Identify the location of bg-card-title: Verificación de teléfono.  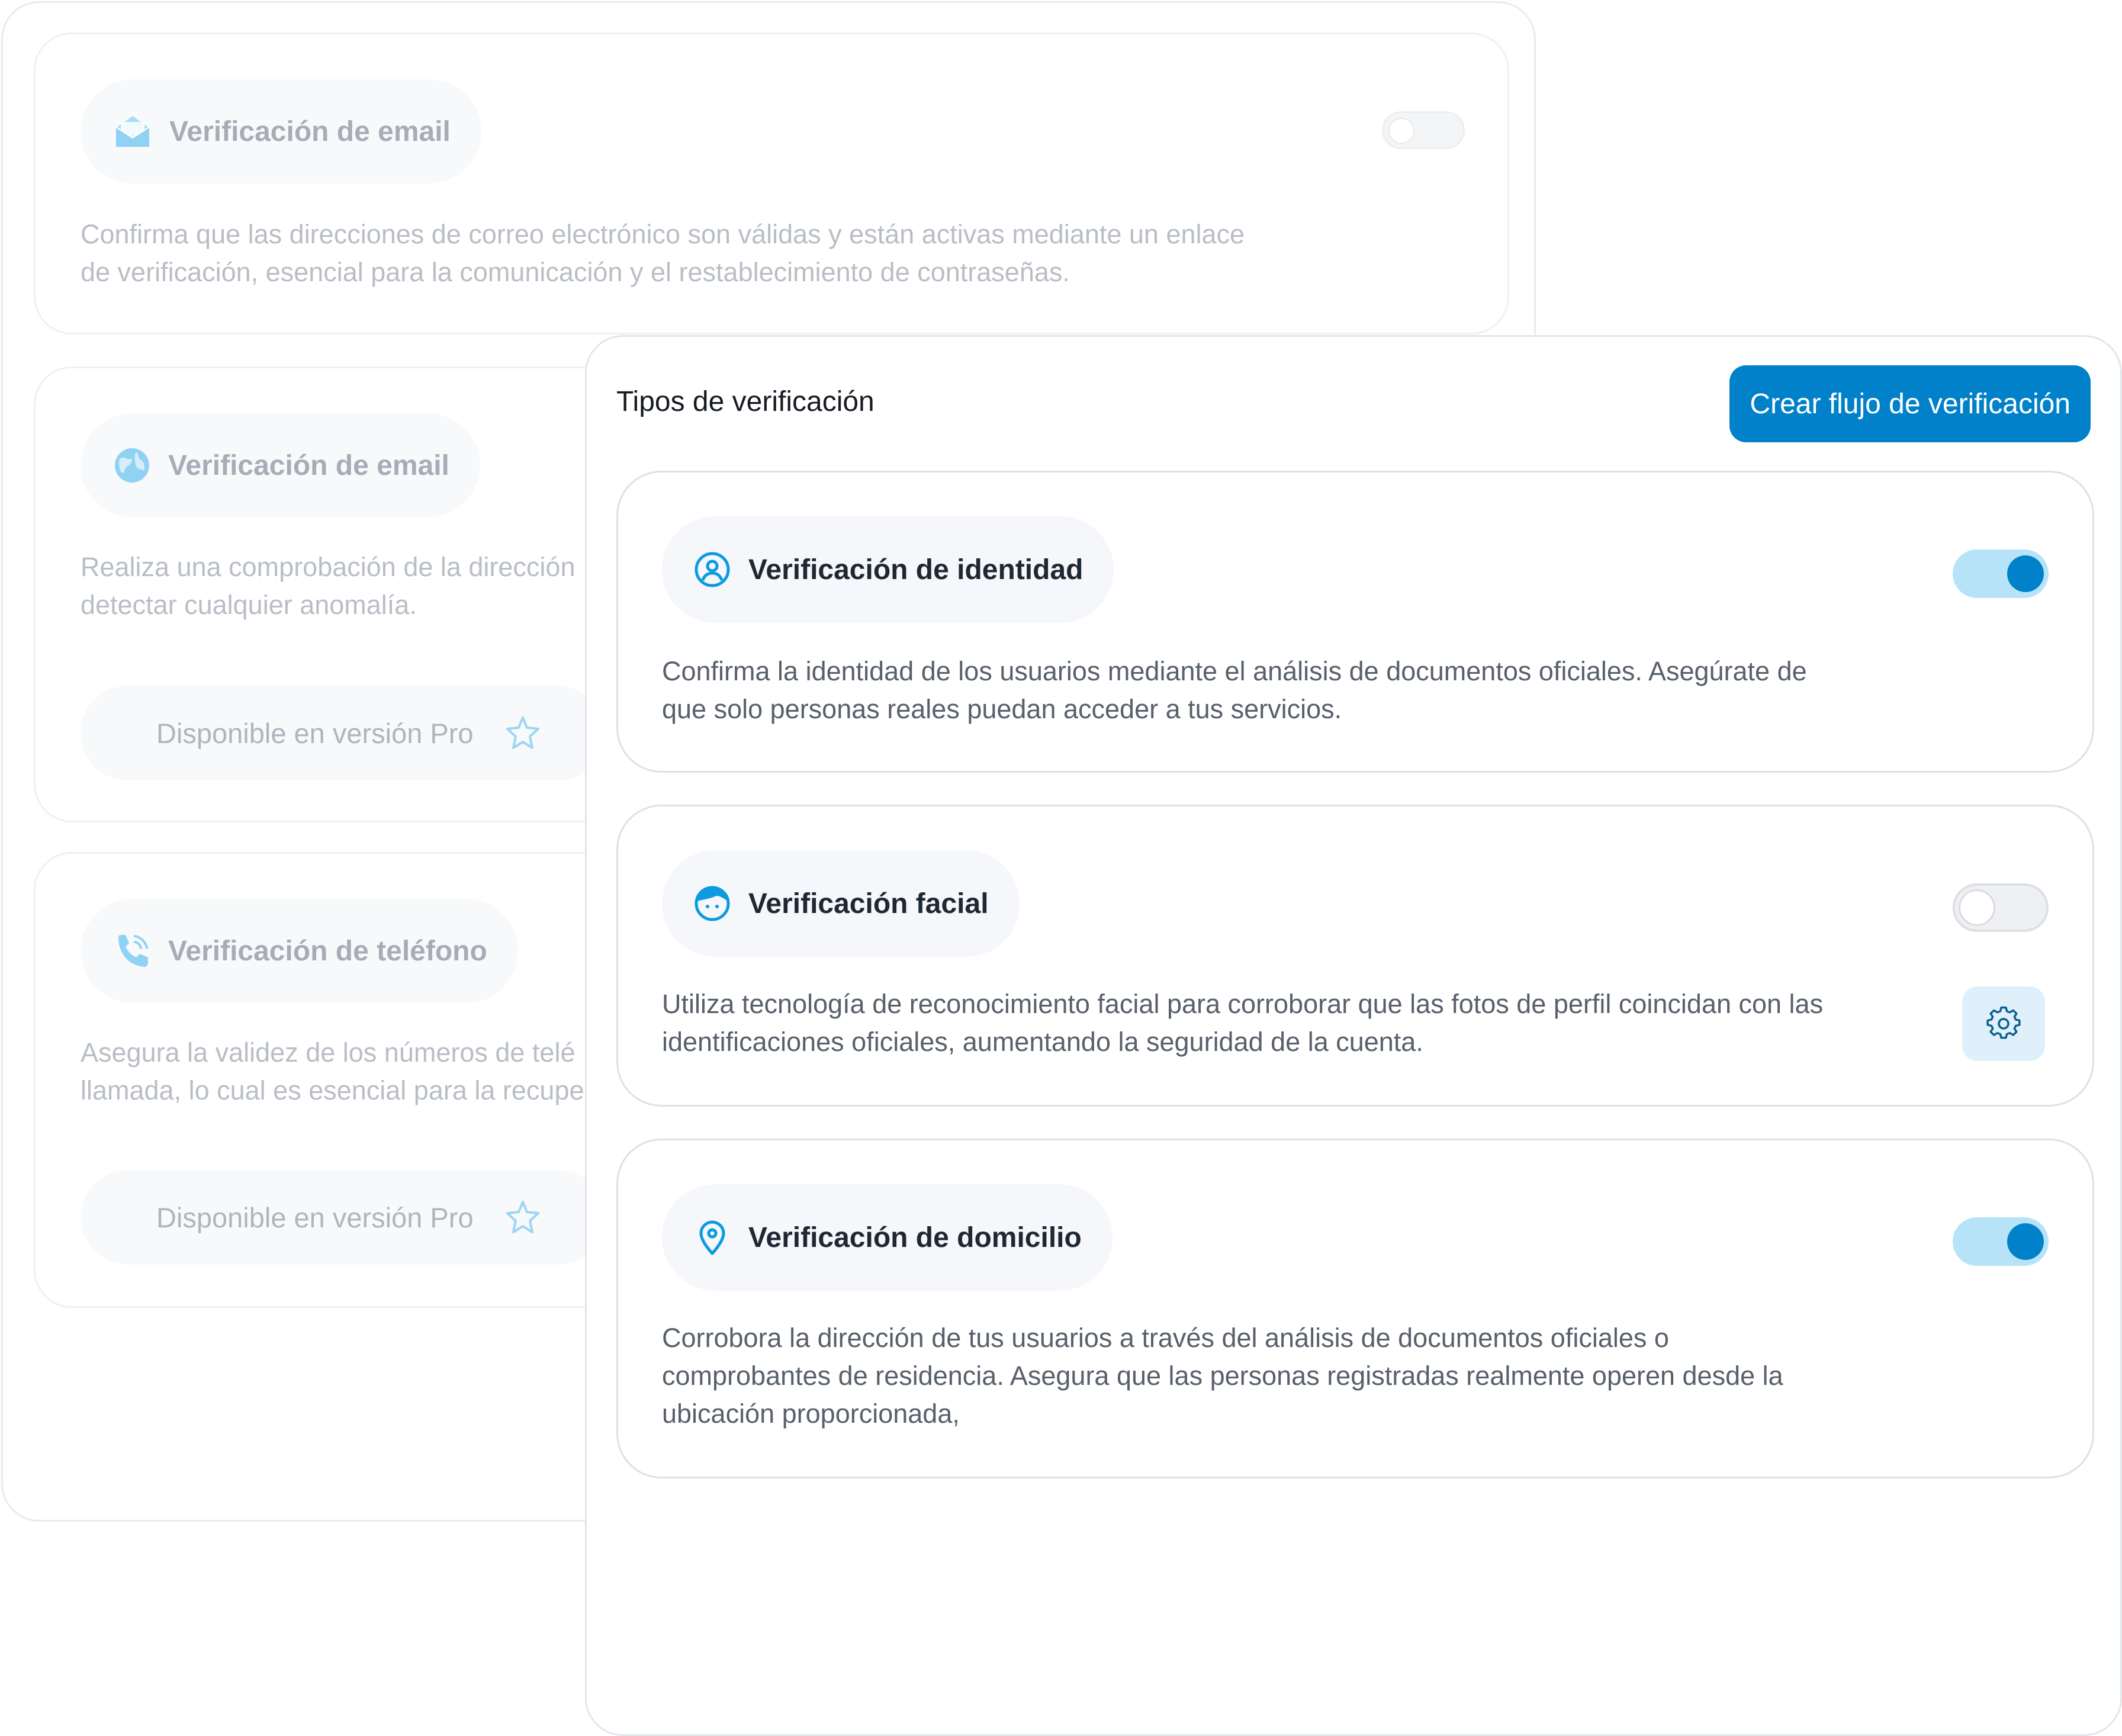
(327, 951).